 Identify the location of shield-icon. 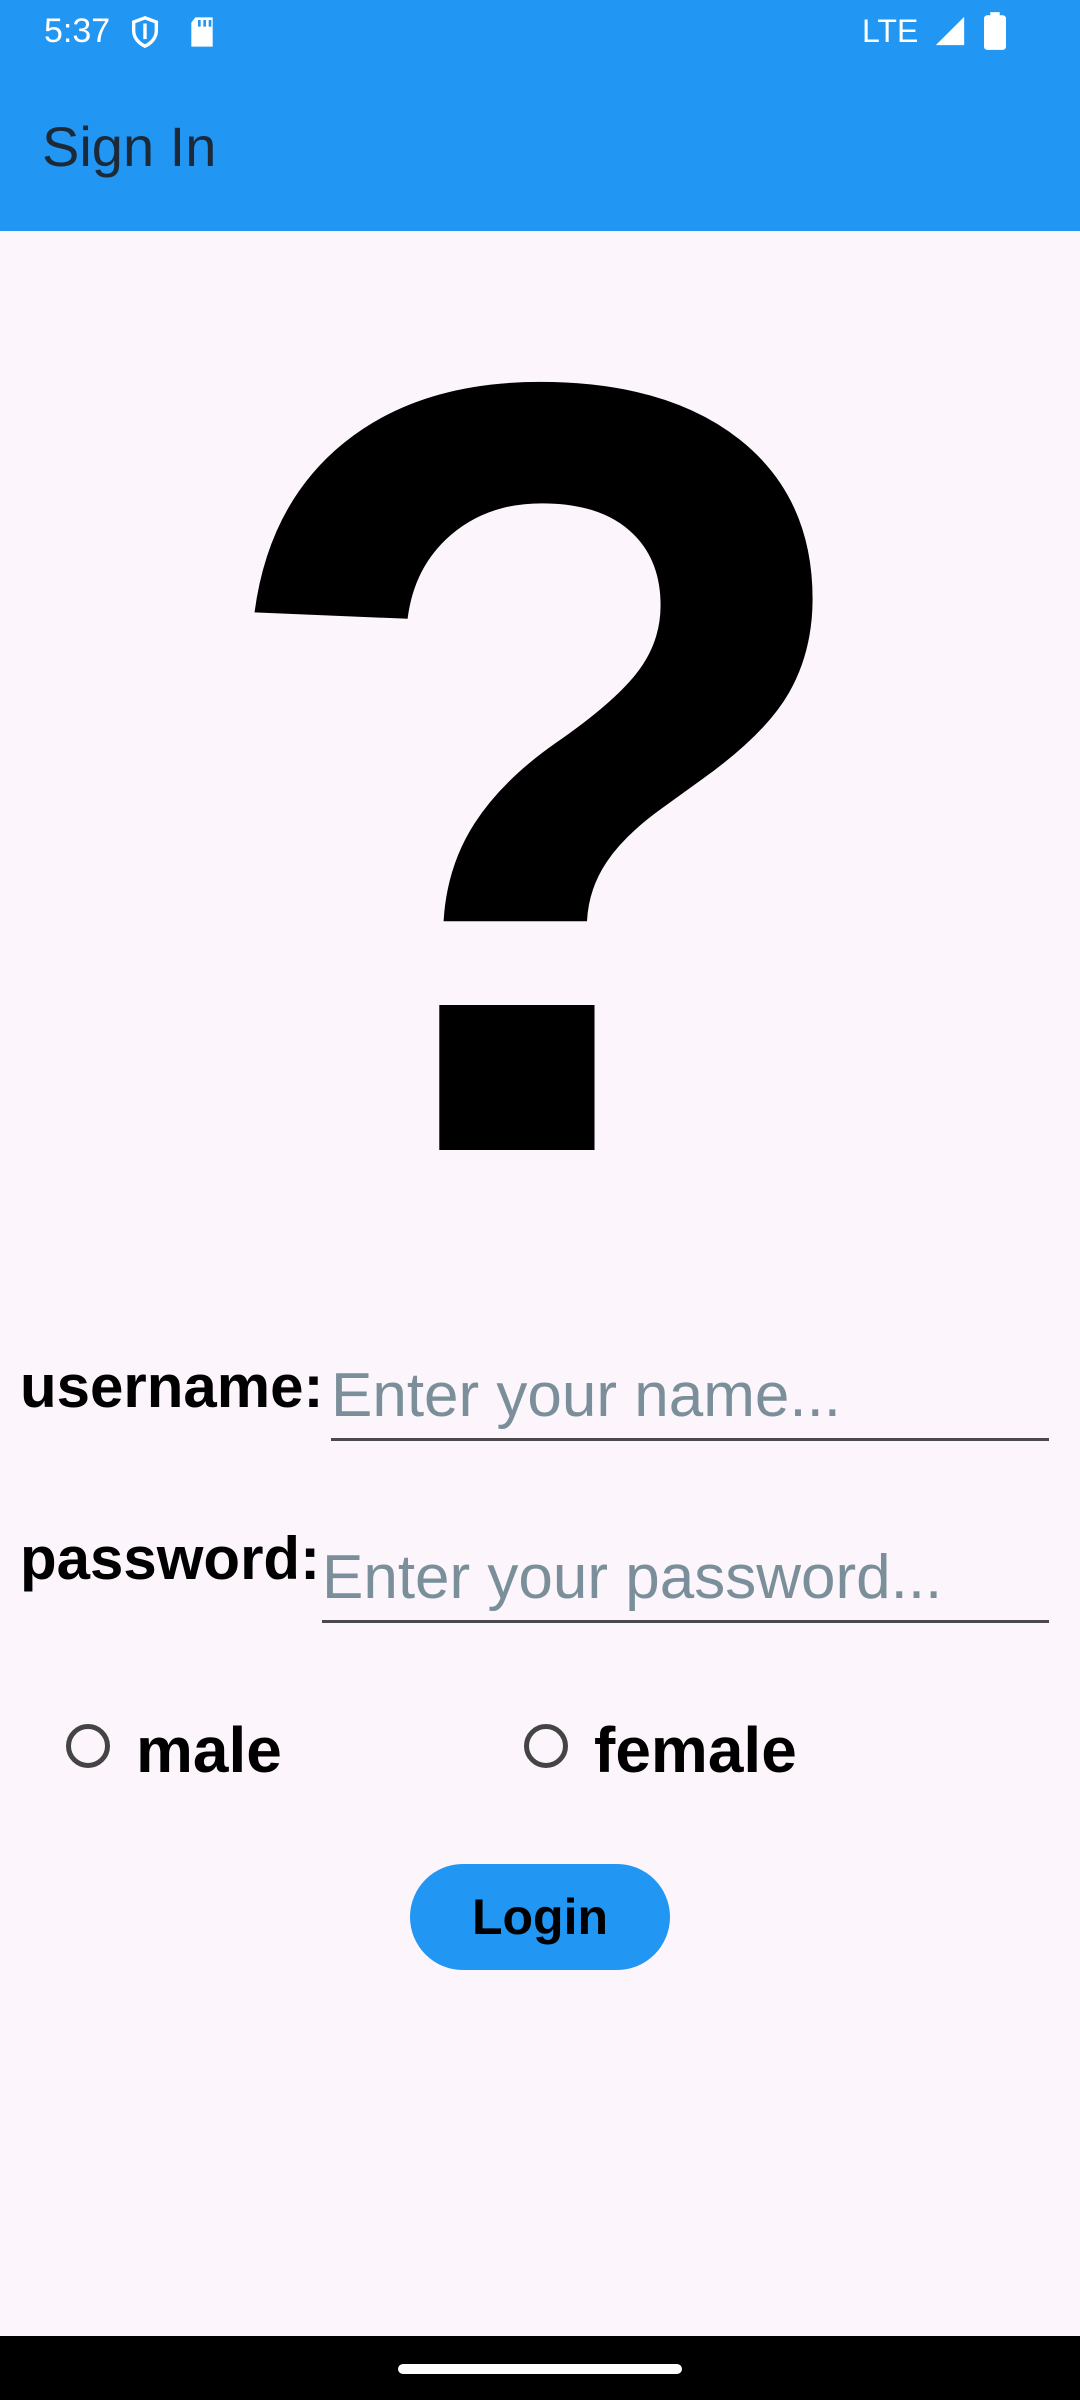
(145, 32).